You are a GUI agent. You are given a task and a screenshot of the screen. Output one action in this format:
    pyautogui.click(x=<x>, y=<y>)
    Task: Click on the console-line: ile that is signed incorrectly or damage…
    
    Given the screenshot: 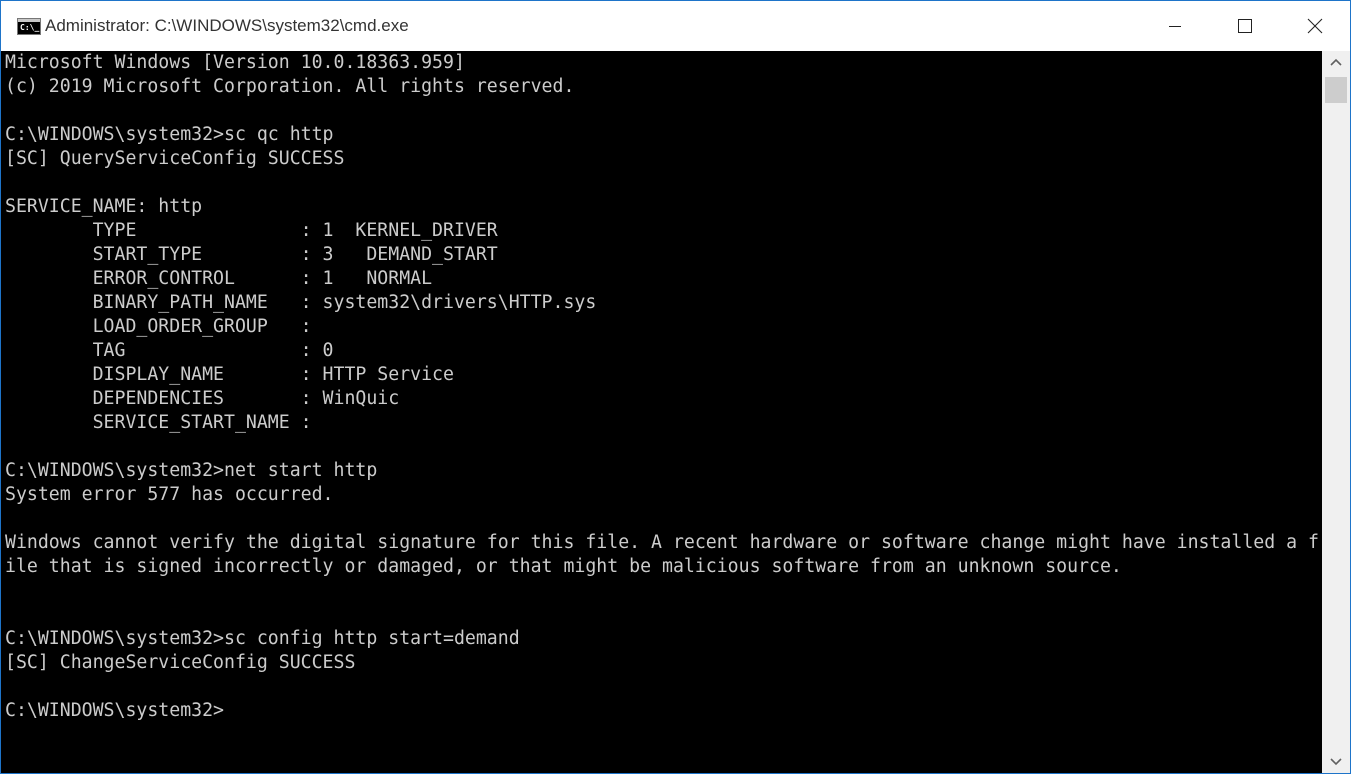 What is the action you would take?
    pyautogui.click(x=563, y=566)
    